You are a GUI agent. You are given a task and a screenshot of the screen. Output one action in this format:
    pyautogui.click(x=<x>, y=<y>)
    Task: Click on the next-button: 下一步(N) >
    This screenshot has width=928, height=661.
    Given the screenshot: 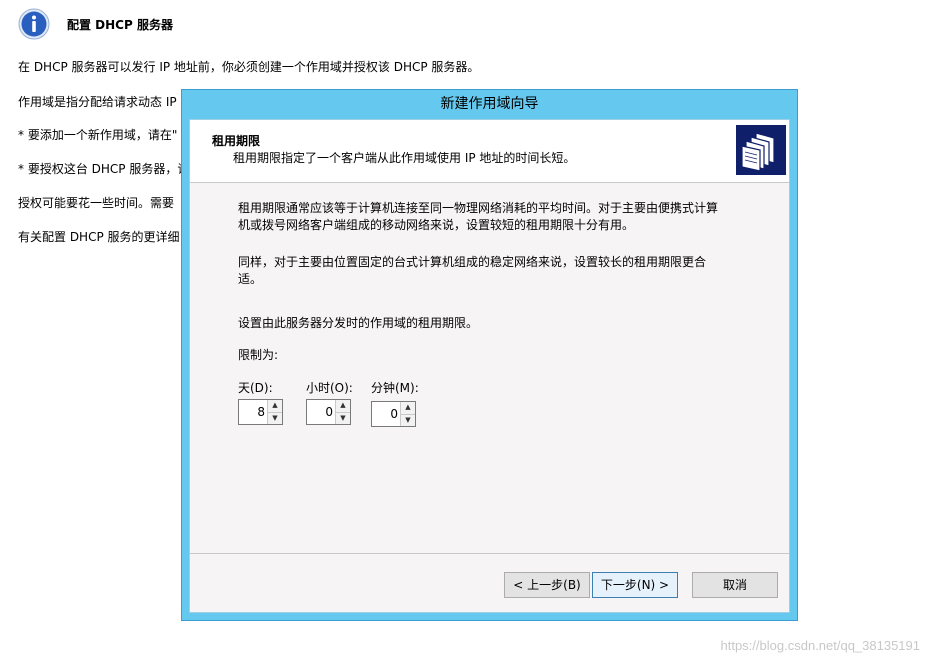 What is the action you would take?
    pyautogui.click(x=635, y=585)
    